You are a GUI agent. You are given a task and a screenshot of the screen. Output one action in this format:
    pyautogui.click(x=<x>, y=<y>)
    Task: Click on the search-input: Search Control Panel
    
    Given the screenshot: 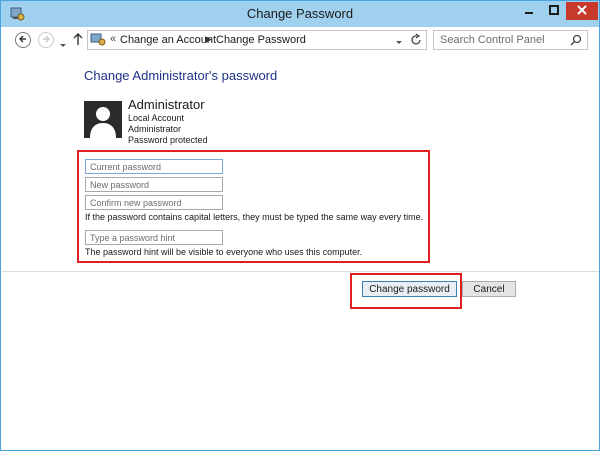 What is the action you would take?
    pyautogui.click(x=510, y=40)
    